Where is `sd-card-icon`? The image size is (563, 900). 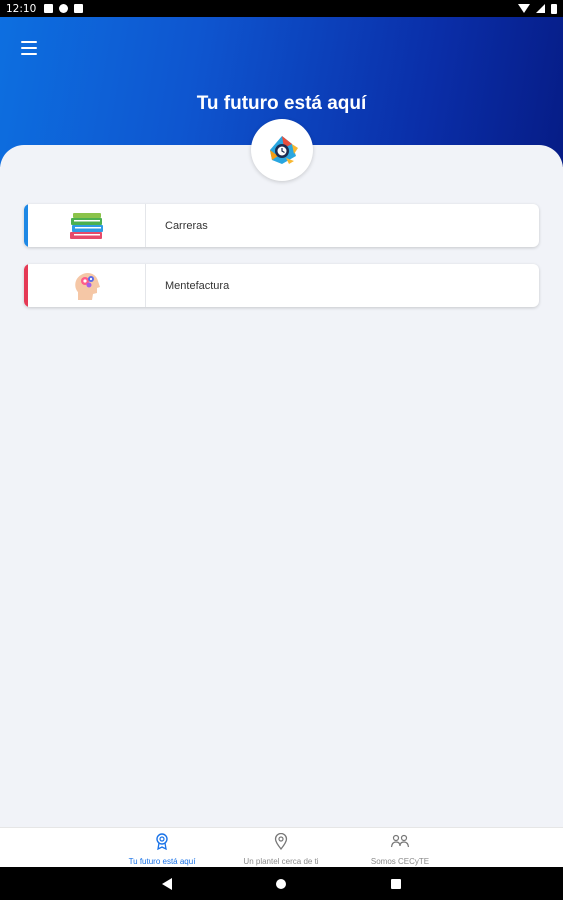
sd-card-icon is located at coordinates (79, 8).